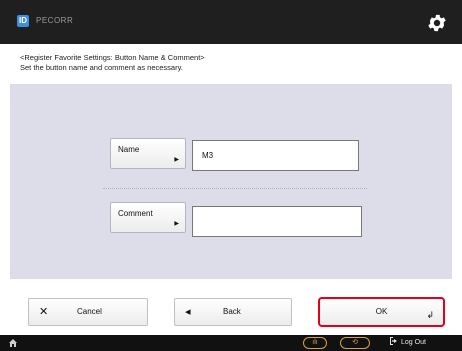  What do you see at coordinates (430, 315) in the screenshot?
I see `enter-icon: ↲` at bounding box center [430, 315].